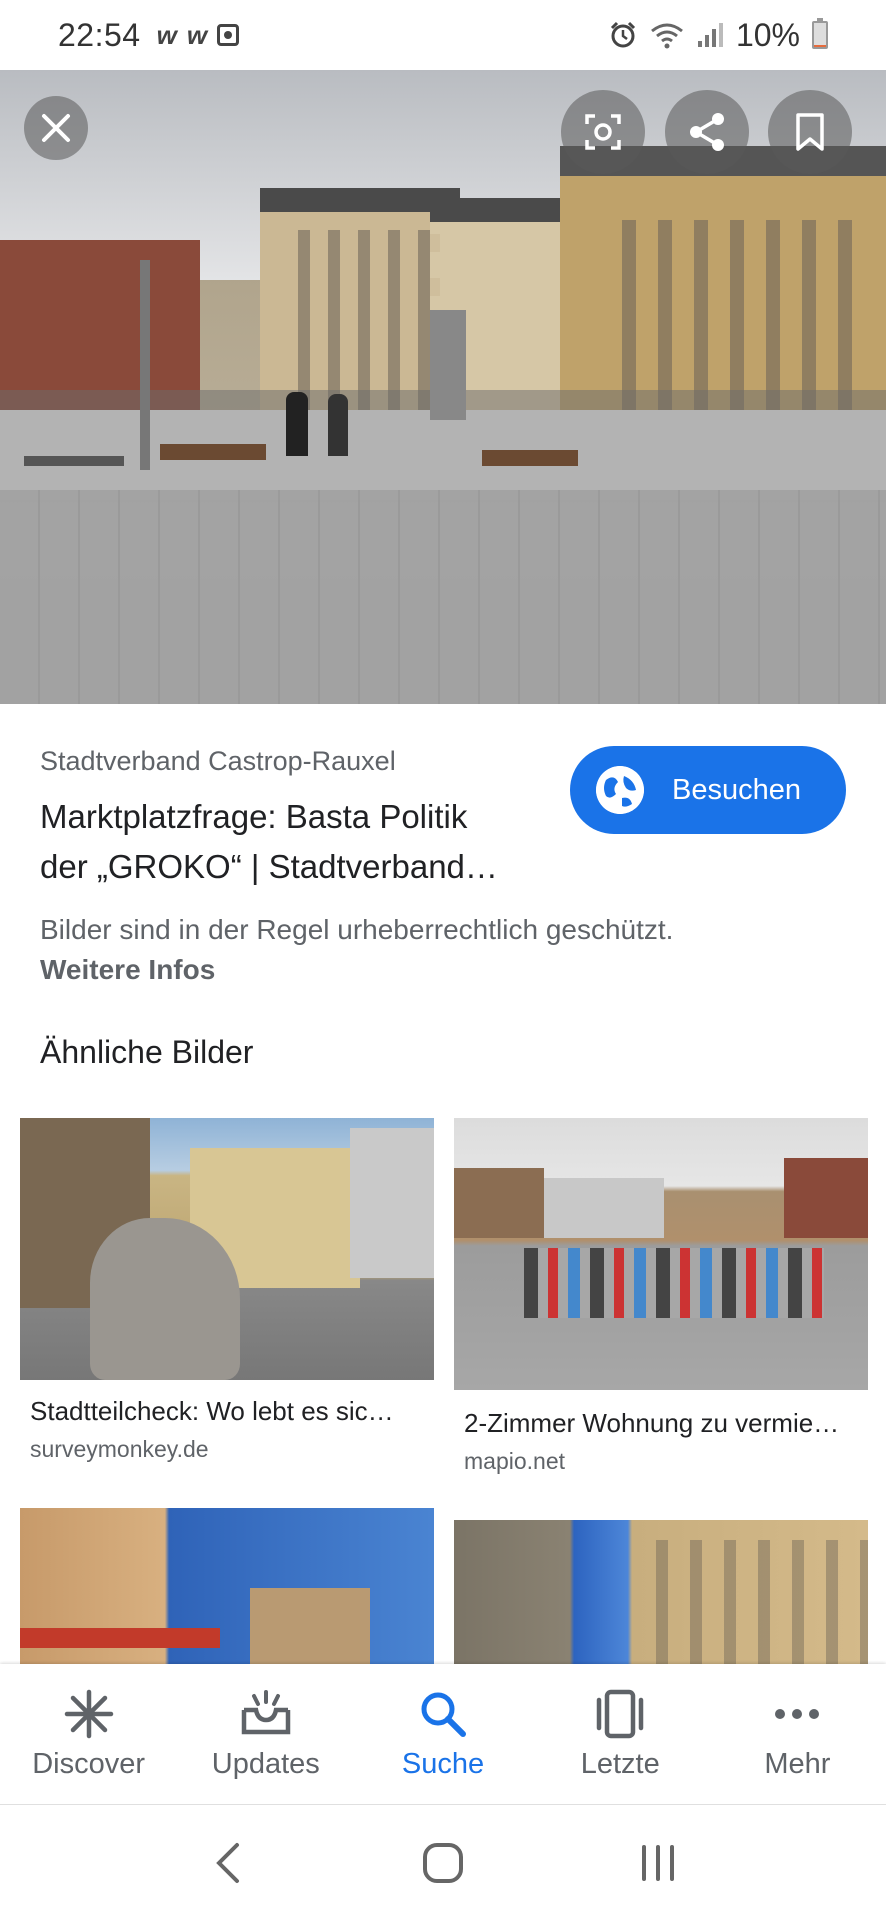 The width and height of the screenshot is (886, 1920). I want to click on similar-images-heading: Ähnliche Bilder, so click(147, 1052).